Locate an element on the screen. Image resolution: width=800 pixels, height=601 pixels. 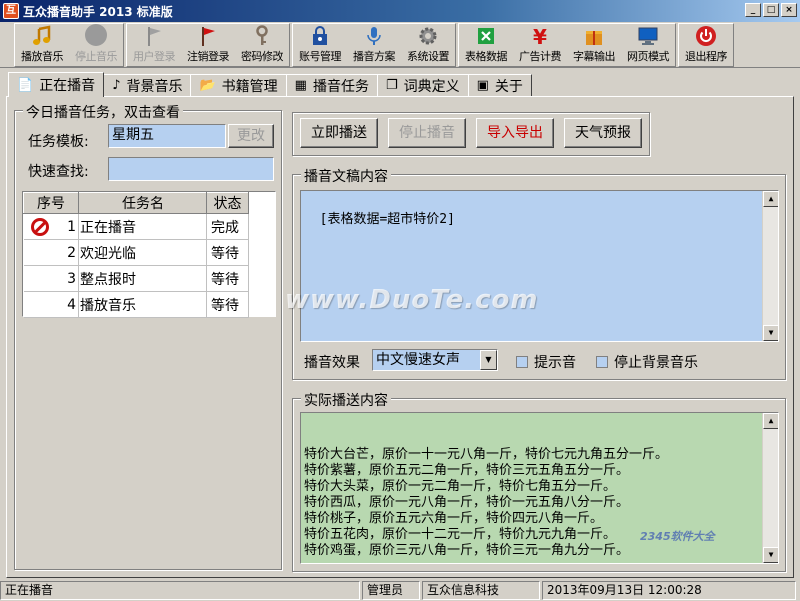
template-field: 星期五 is located at coordinates (167, 136).